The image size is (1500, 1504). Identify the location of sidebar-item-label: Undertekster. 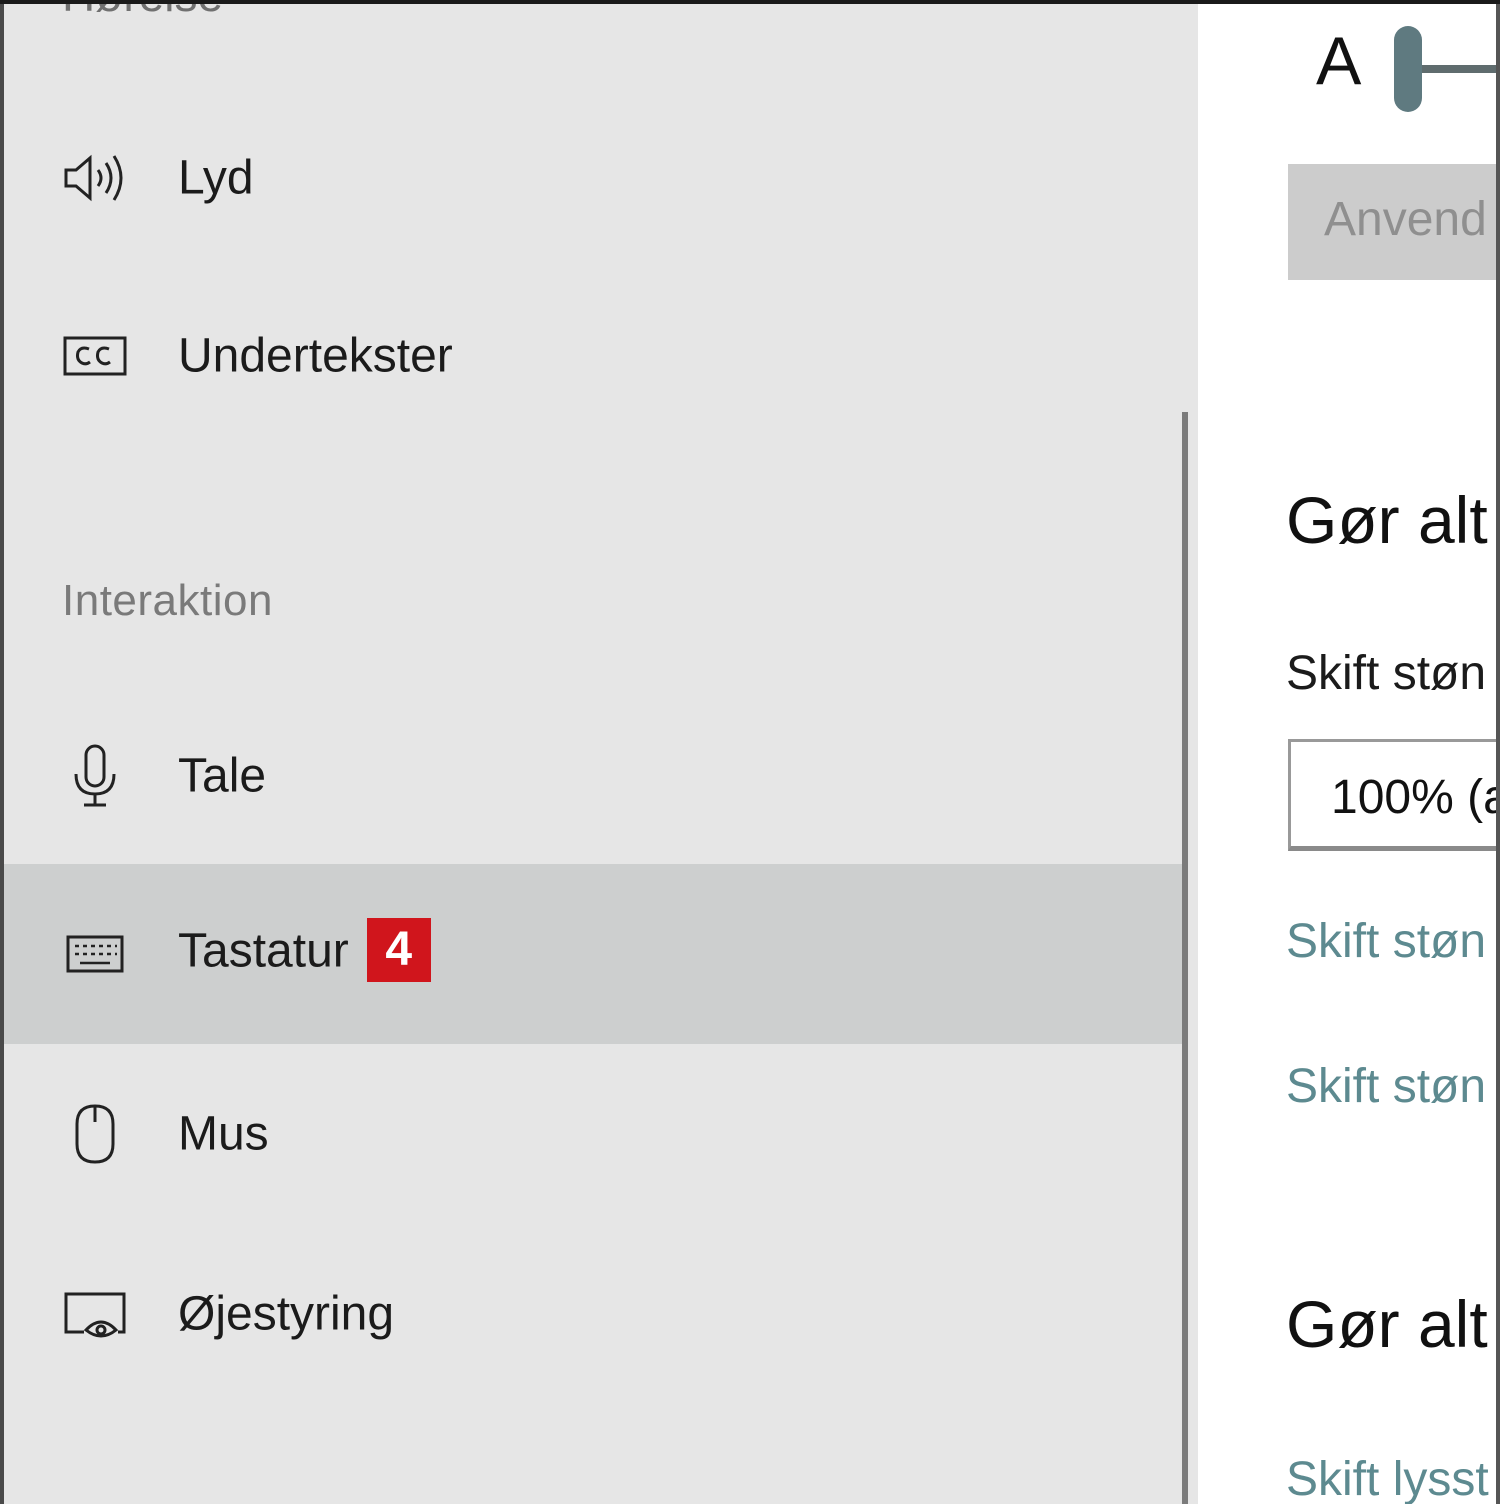
(315, 356).